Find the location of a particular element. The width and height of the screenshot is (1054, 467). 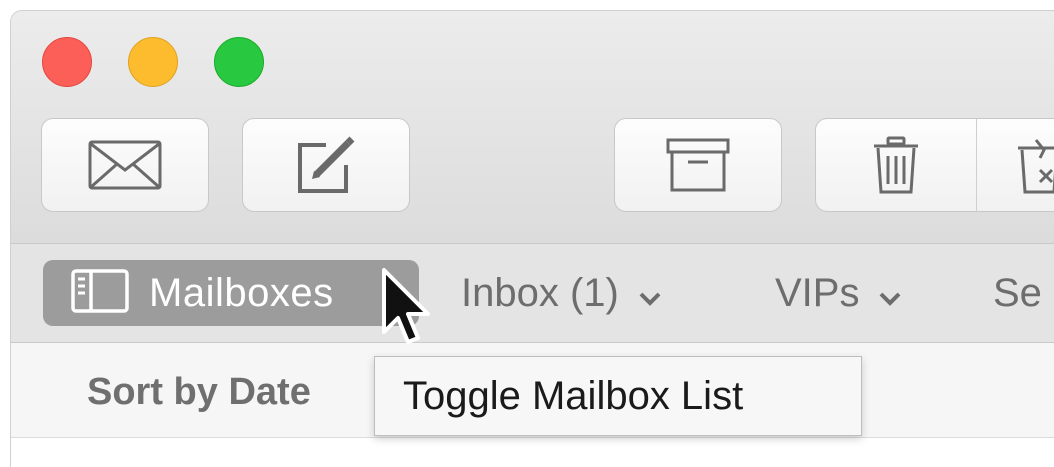

favorite-sent: Se is located at coordinates (1017, 293).